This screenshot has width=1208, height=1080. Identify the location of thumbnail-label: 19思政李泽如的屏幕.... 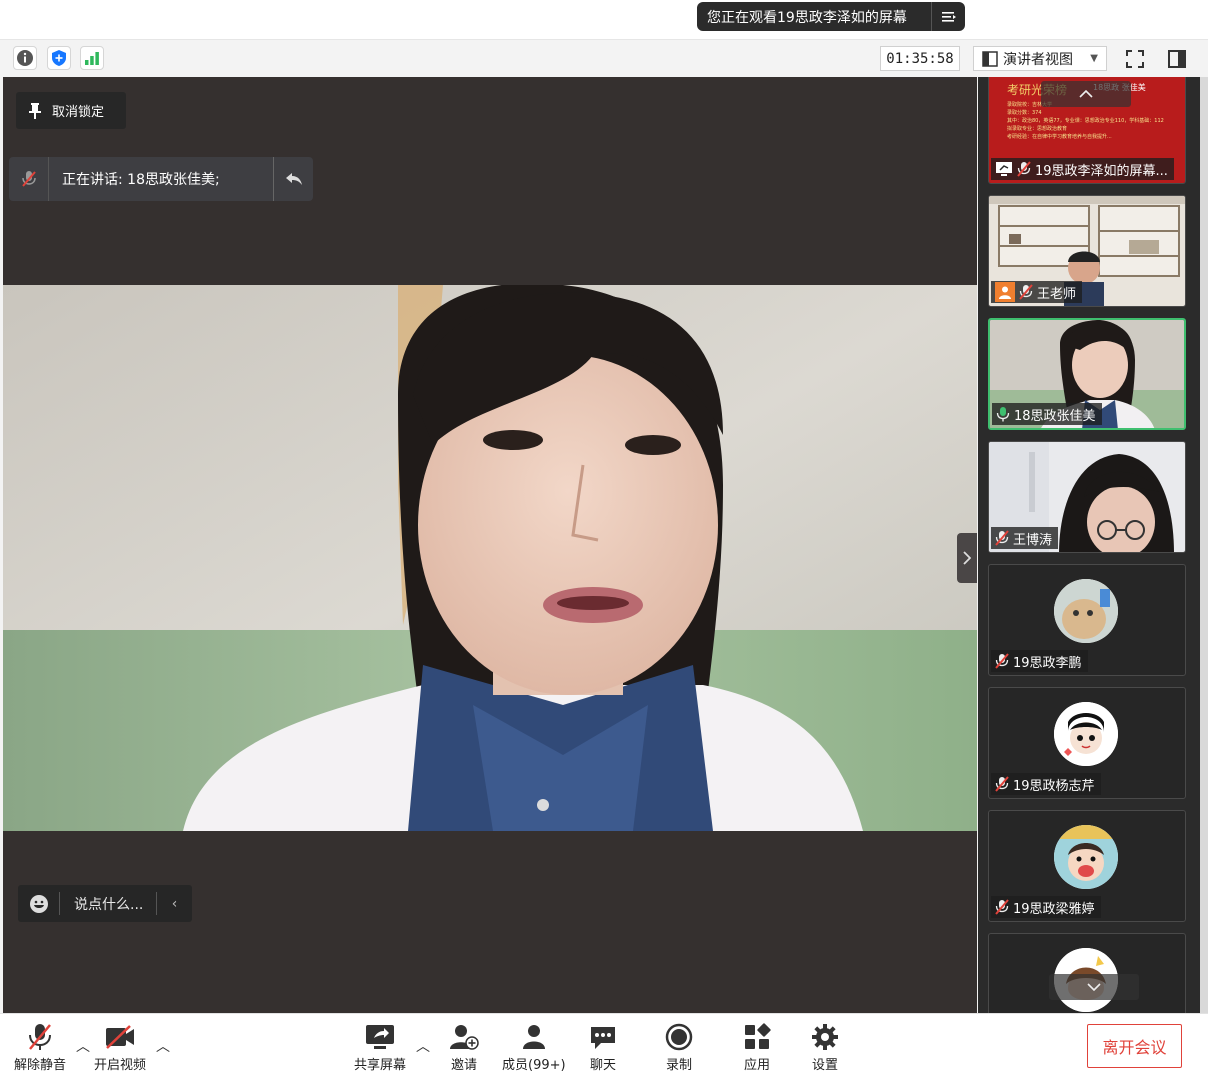
(1082, 169).